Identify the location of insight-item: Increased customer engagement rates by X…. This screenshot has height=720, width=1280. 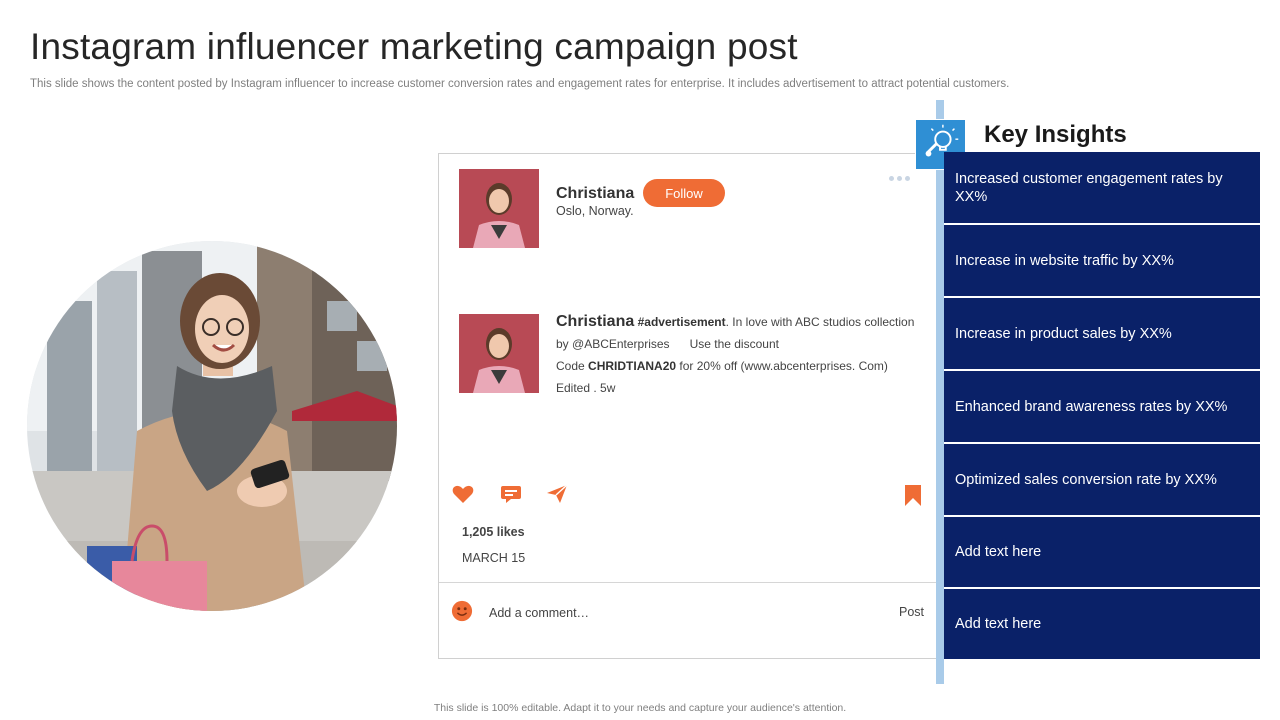
(1102, 187).